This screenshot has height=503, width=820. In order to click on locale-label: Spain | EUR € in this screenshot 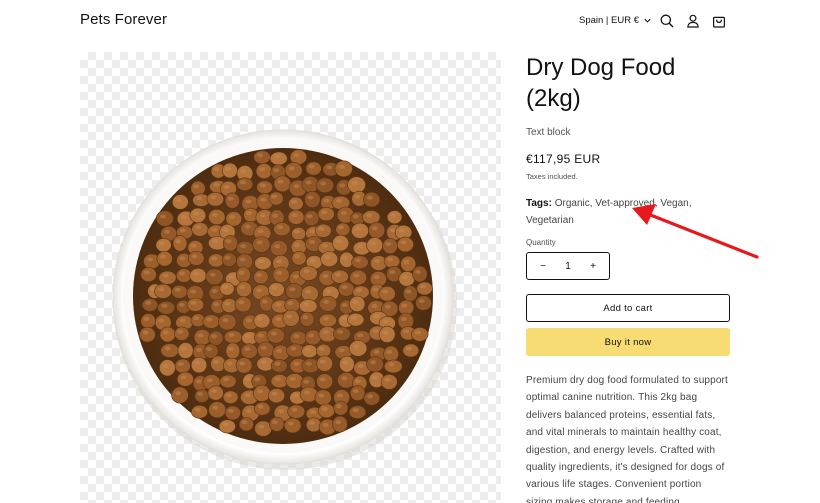, I will do `click(609, 20)`.